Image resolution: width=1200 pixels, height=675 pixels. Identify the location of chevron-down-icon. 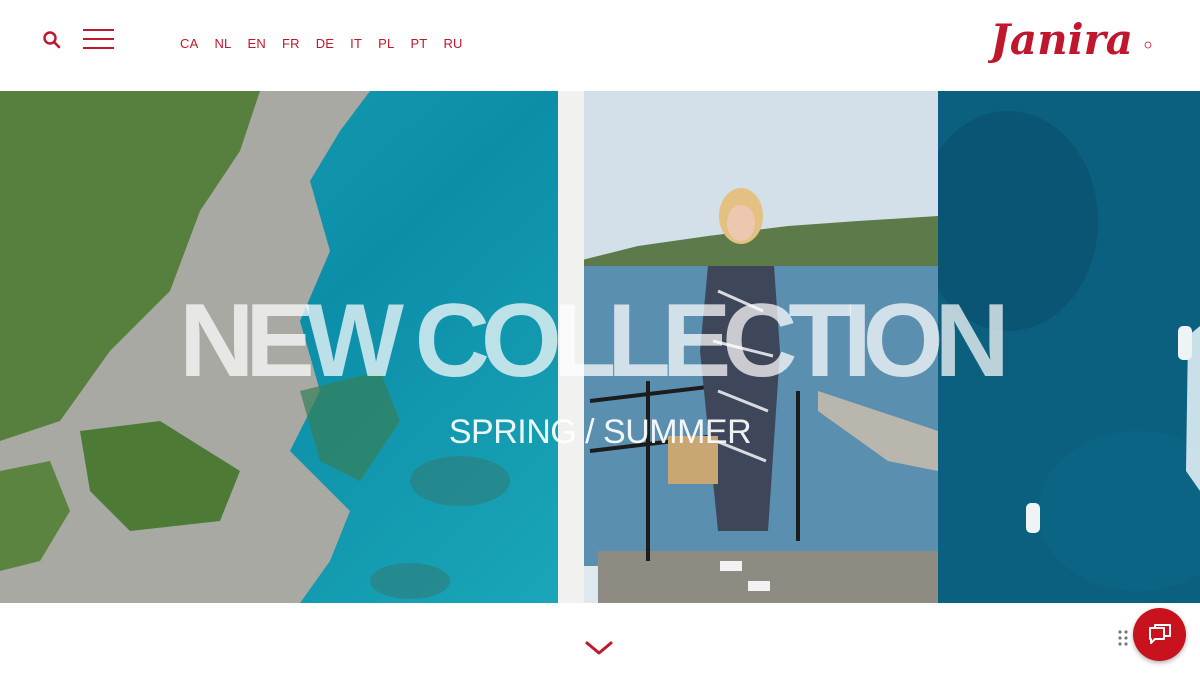
(599, 648).